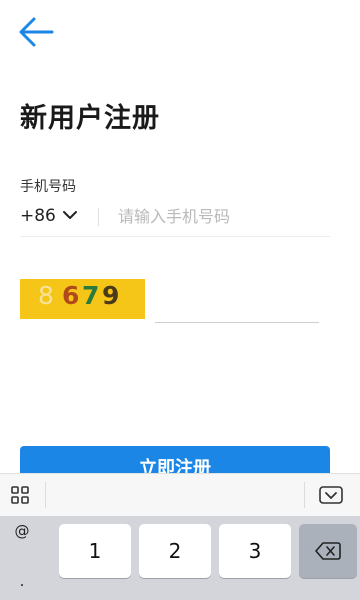 This screenshot has height=600, width=360. What do you see at coordinates (180, 494) in the screenshot?
I see `keyboard-toolbar` at bounding box center [180, 494].